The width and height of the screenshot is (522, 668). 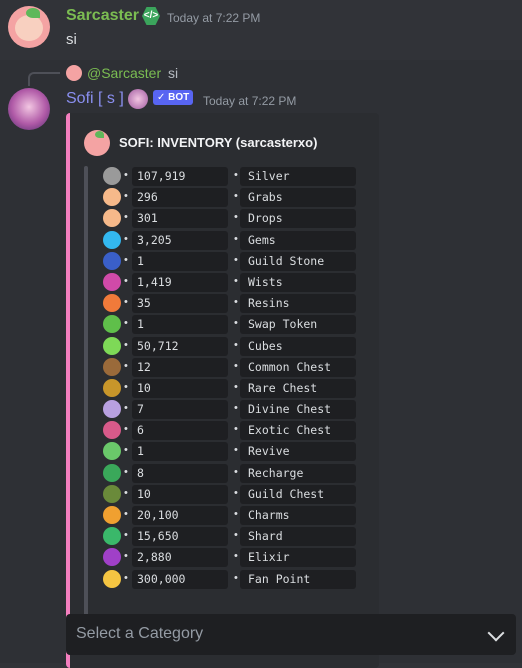 I want to click on inventory-row: • 35 • Resins, so click(x=234, y=303).